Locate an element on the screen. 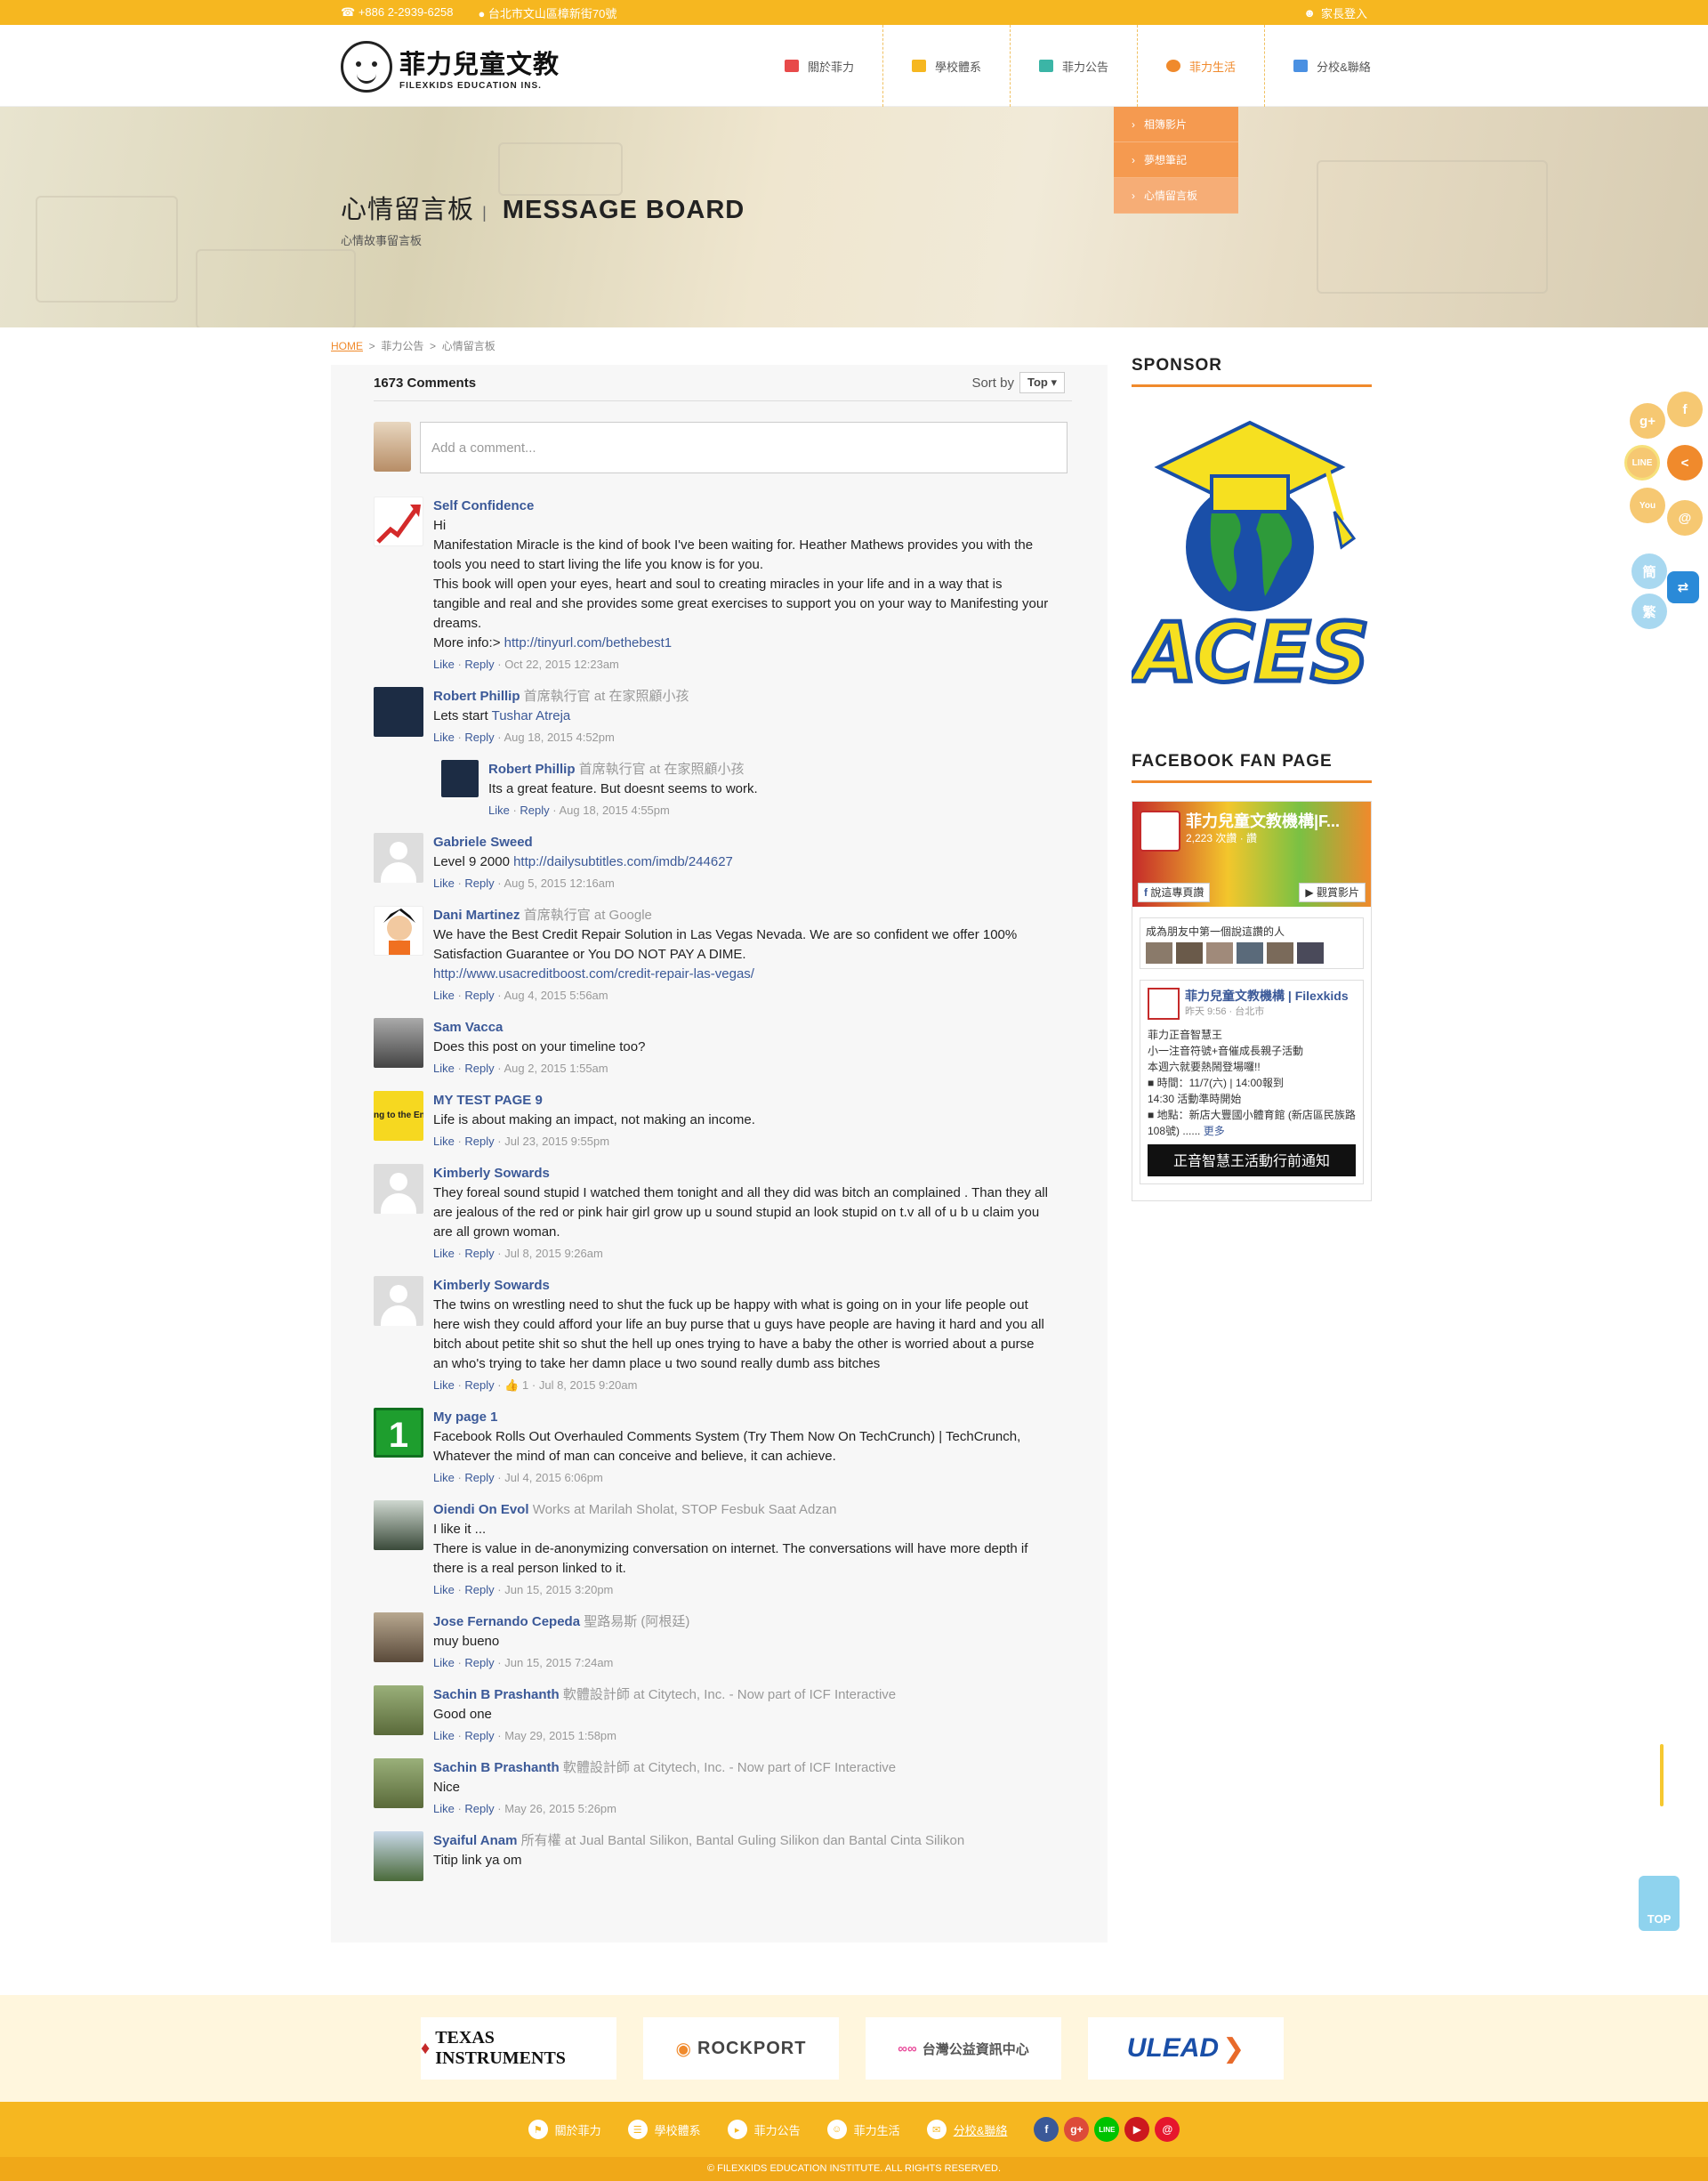 The width and height of the screenshot is (1708, 2181). dropdown-item-message-board: › 心情留言板 is located at coordinates (1176, 196).